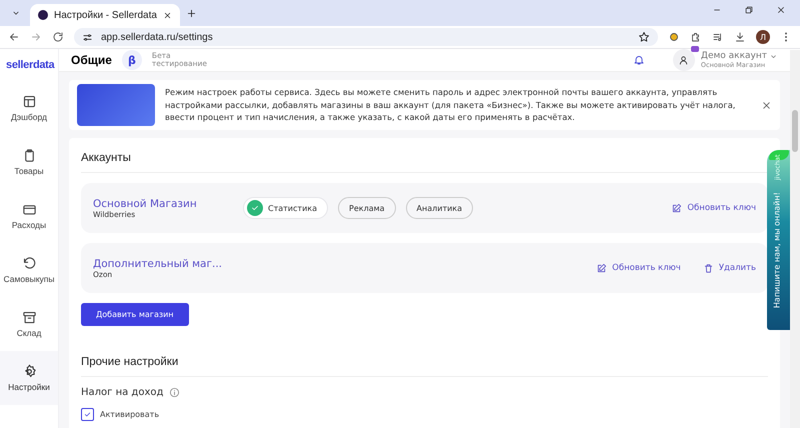  What do you see at coordinates (644, 37) in the screenshot?
I see `star-icon` at bounding box center [644, 37].